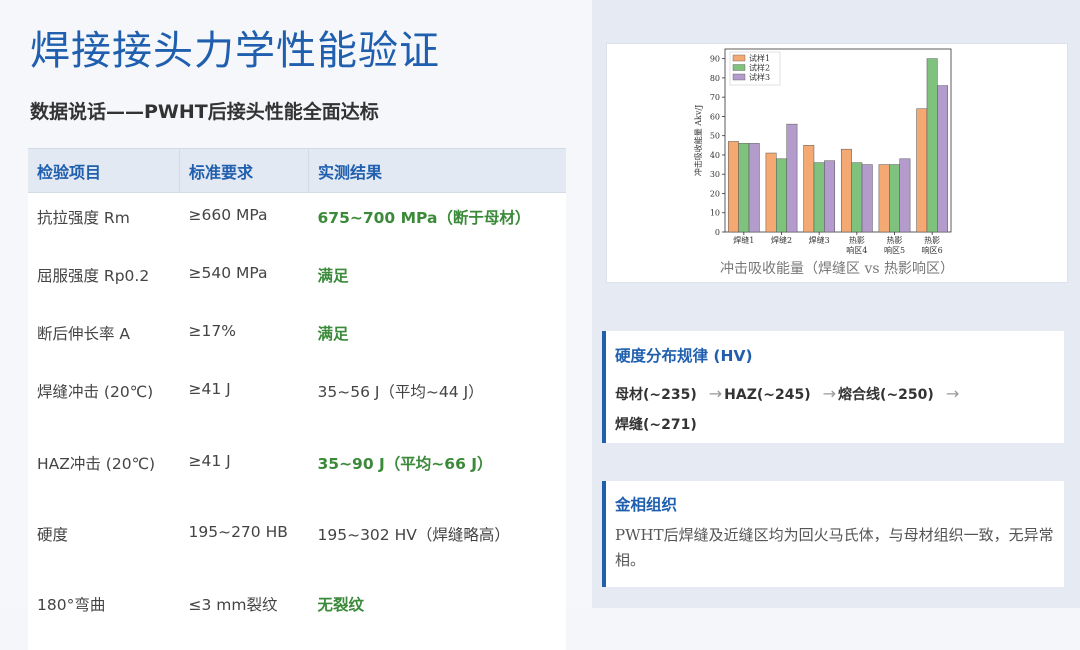  I want to click on cell-requirement: 195~270 HB, so click(244, 544).